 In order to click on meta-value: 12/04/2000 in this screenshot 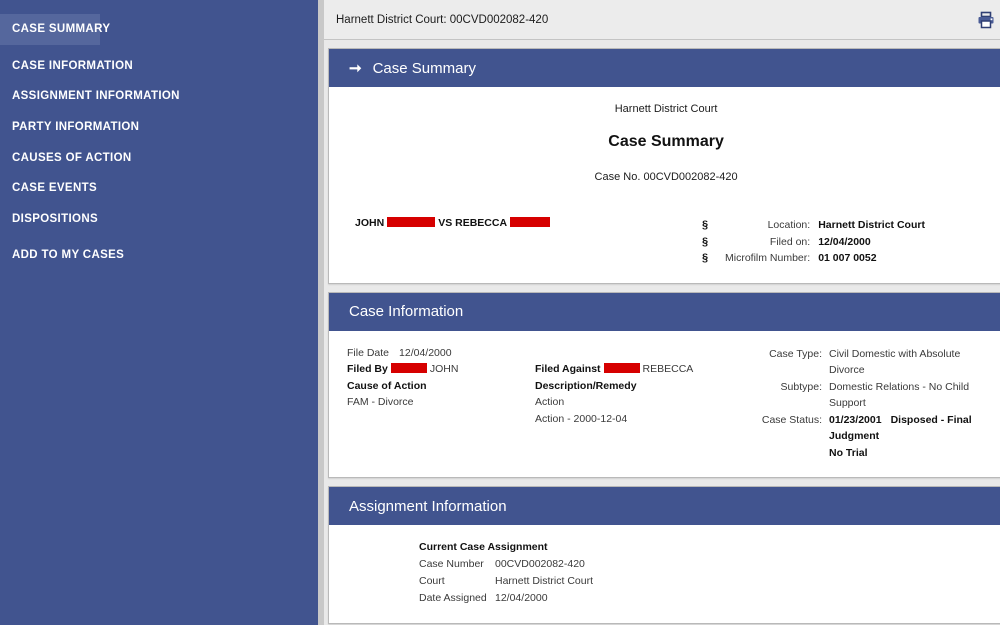, I will do `click(844, 241)`.